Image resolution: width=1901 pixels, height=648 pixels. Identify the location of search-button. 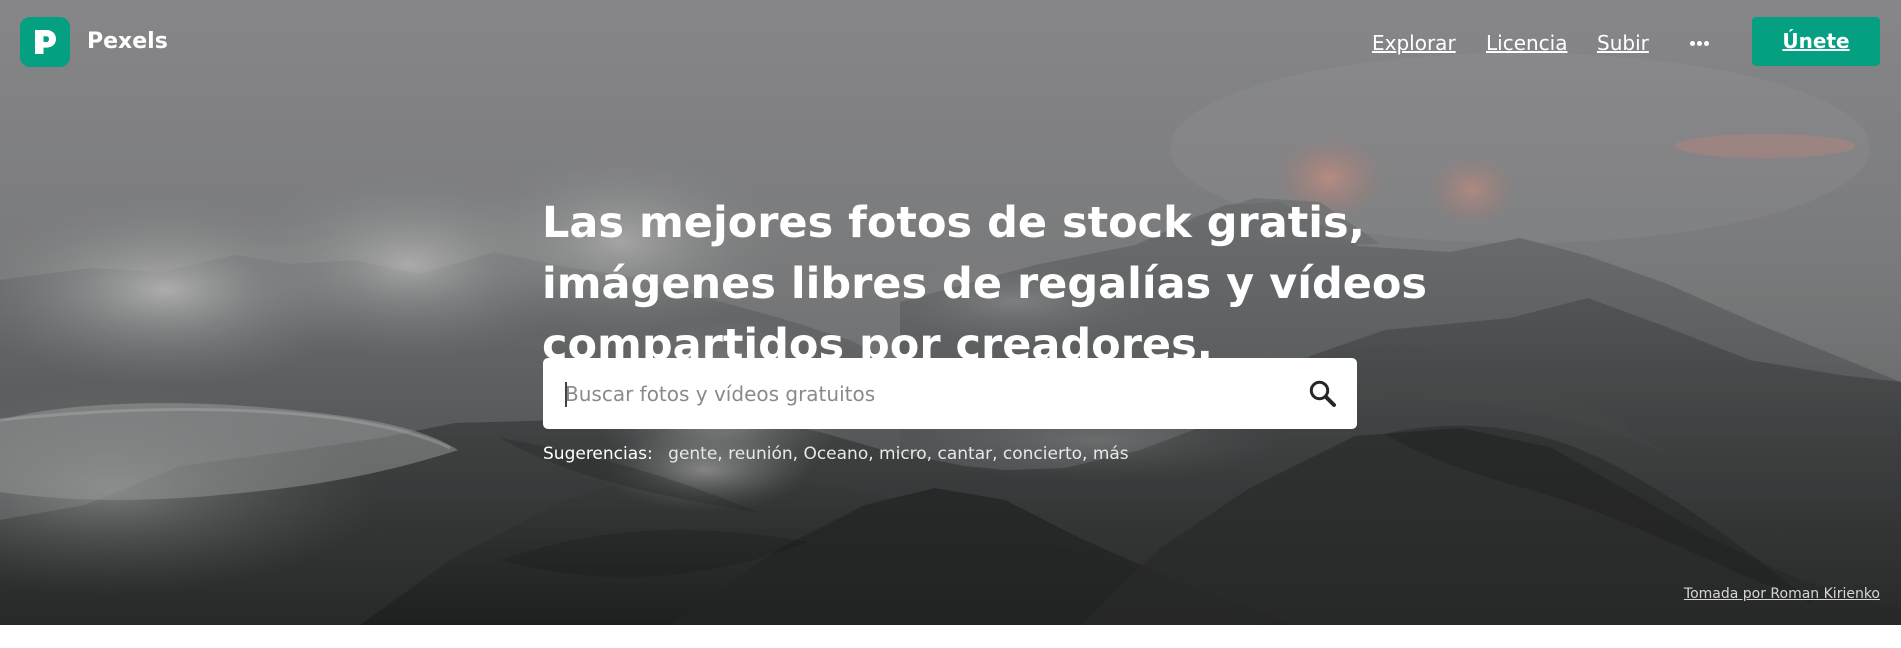
(1322, 393).